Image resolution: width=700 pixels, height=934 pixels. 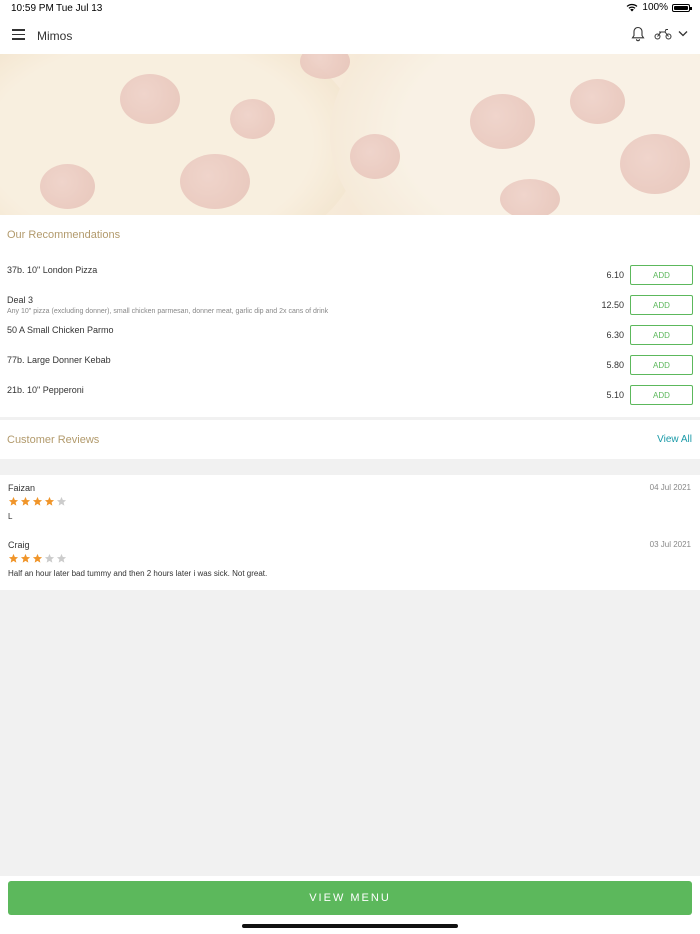 What do you see at coordinates (655, 7) in the screenshot?
I see `battery-percent: 100%` at bounding box center [655, 7].